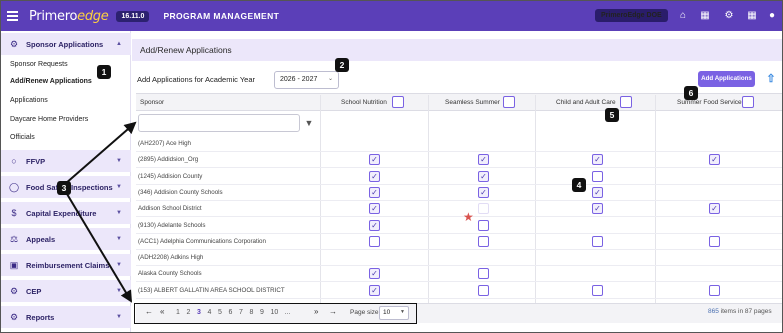  What do you see at coordinates (748, 102) in the screenshot?
I see `select-all-summer-food-service-checkbox` at bounding box center [748, 102].